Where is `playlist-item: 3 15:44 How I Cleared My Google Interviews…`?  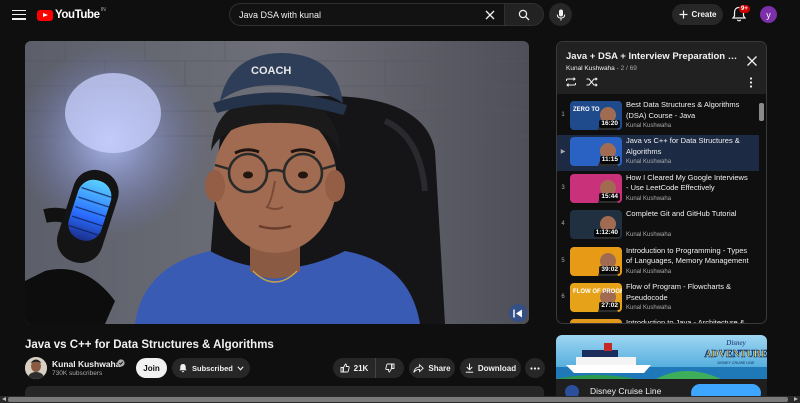
playlist-item: 3 15:44 How I Cleared My Google Interviews… is located at coordinates (658, 190).